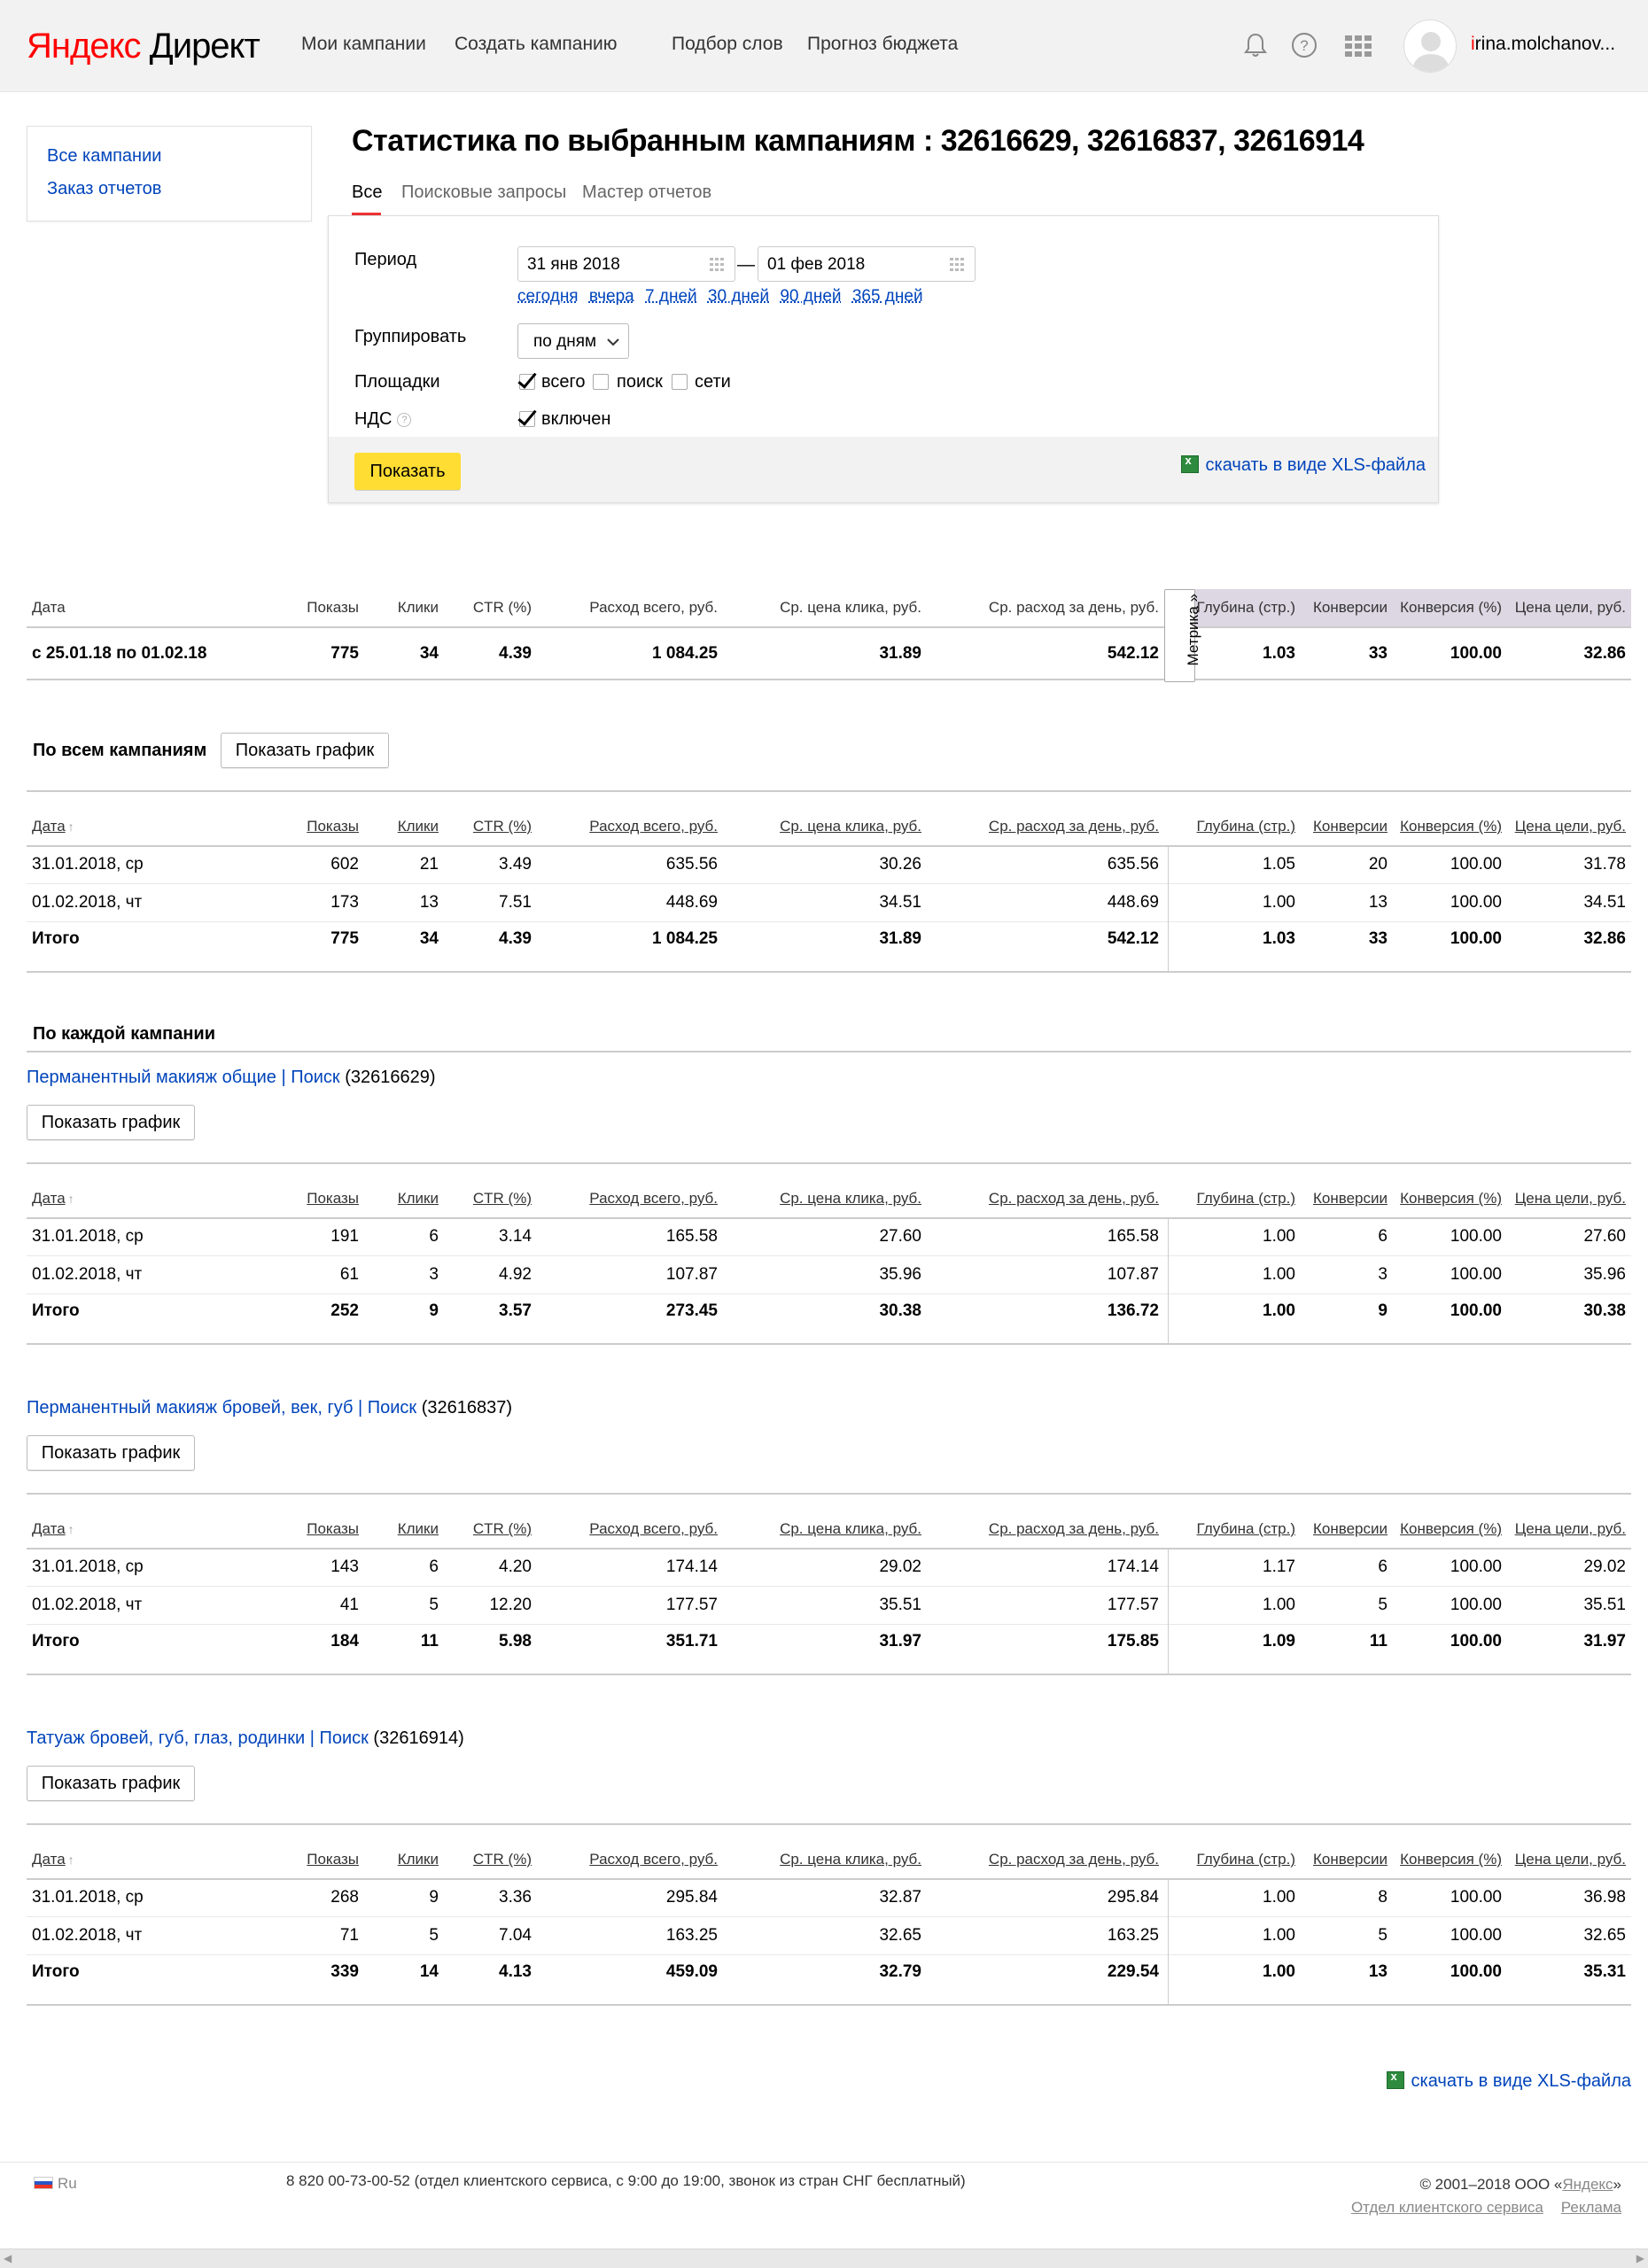  I want to click on period-link-365-days: 365 дней, so click(887, 296).